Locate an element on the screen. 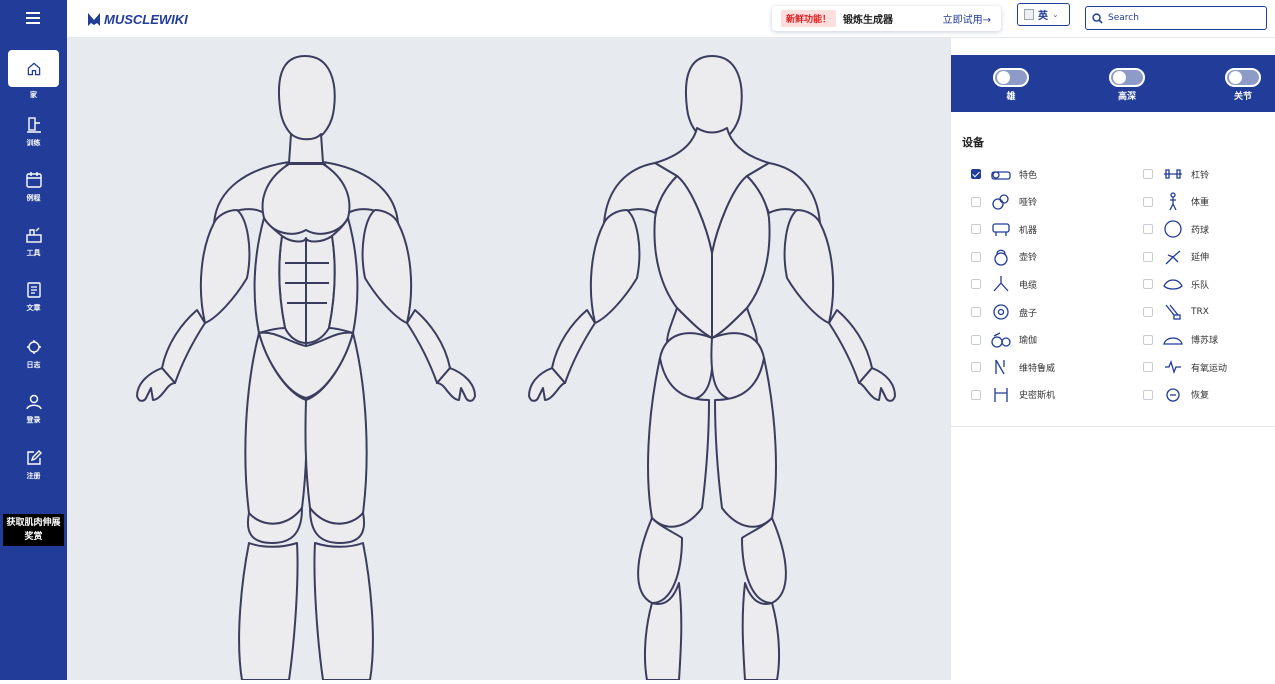 This screenshot has height=684, width=1275. front-upper-arm-right is located at coordinates (387, 266).